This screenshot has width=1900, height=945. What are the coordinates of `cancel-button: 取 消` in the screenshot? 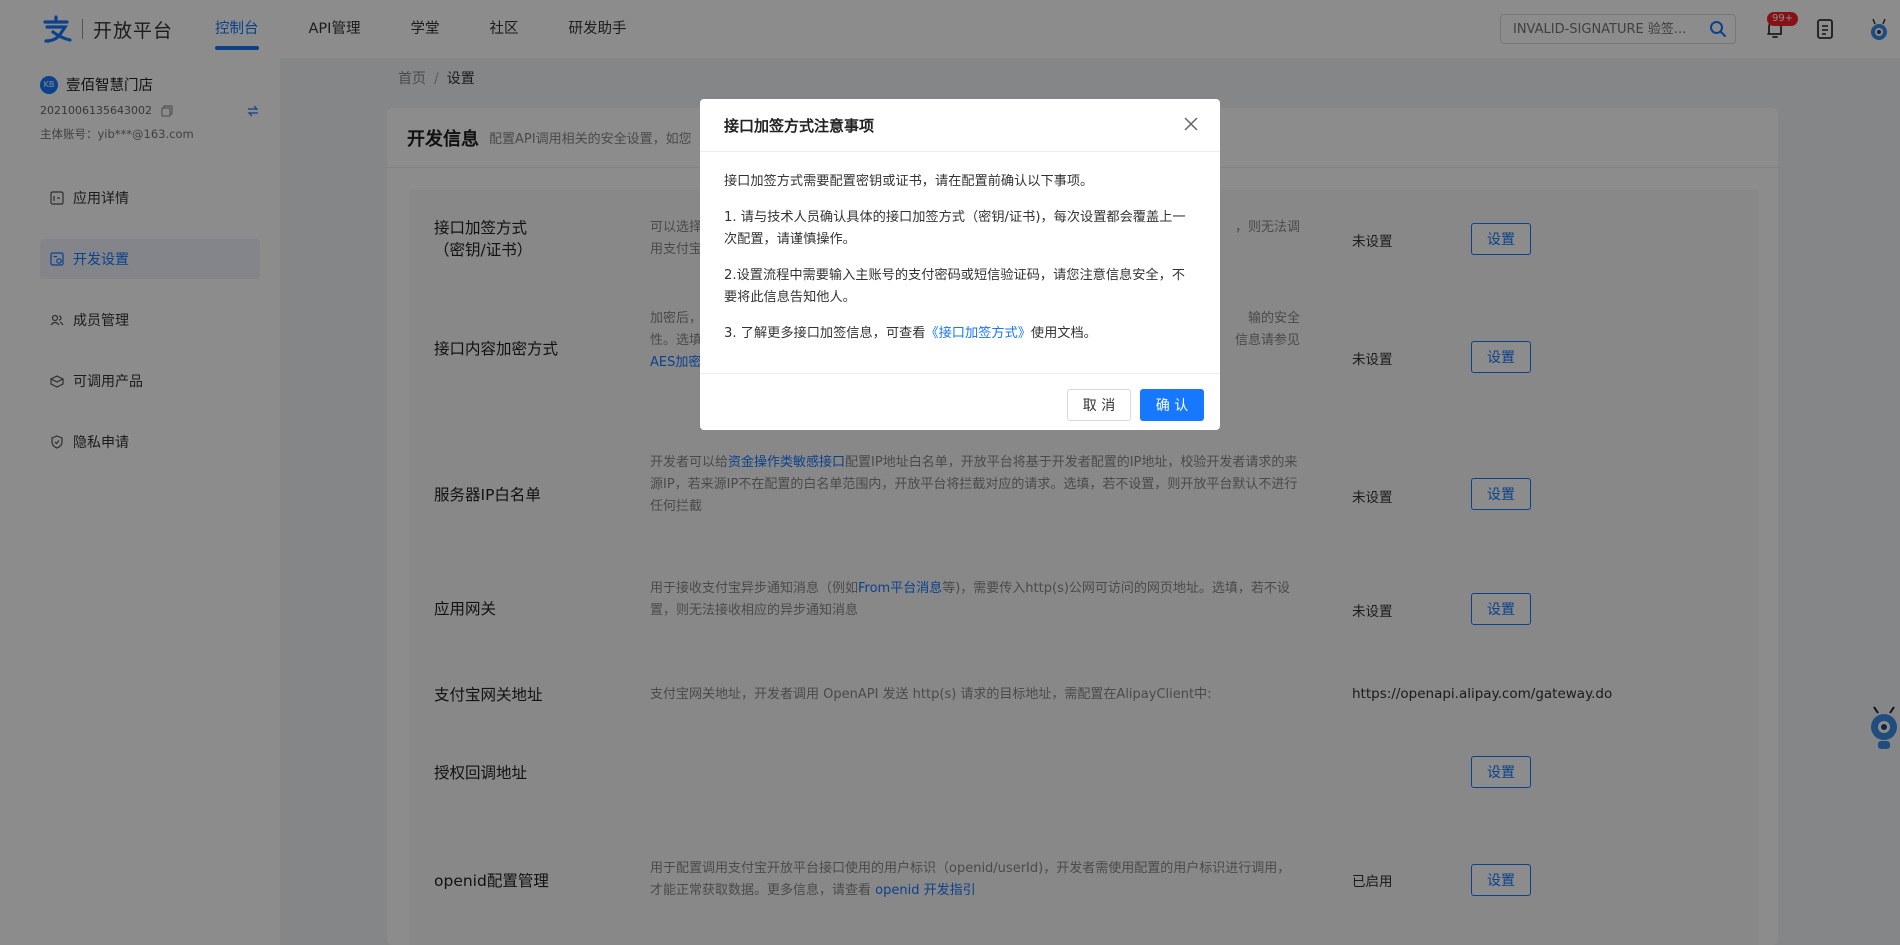 It's located at (1099, 405).